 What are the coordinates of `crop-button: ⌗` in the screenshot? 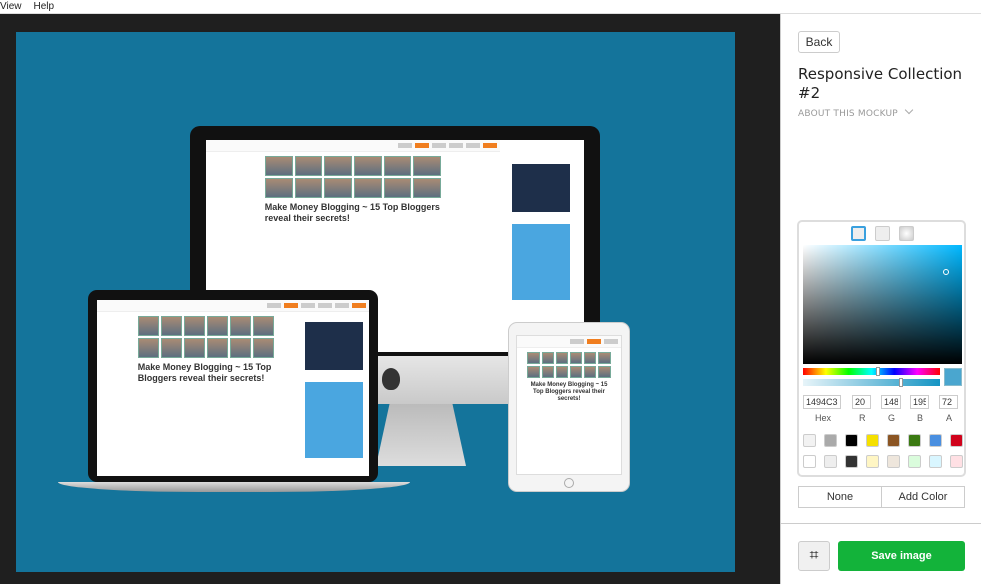 It's located at (814, 556).